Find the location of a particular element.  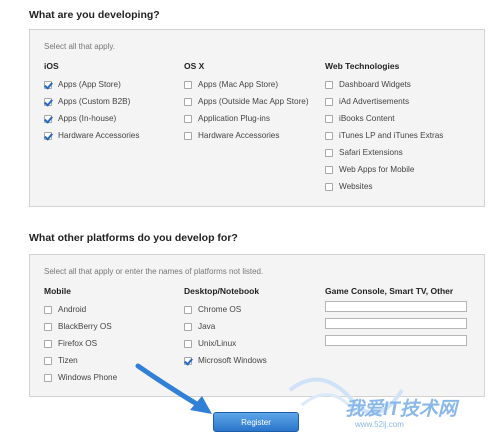

option-apps-mac-app-store: Apps (Mac App Store) is located at coordinates (246, 84).